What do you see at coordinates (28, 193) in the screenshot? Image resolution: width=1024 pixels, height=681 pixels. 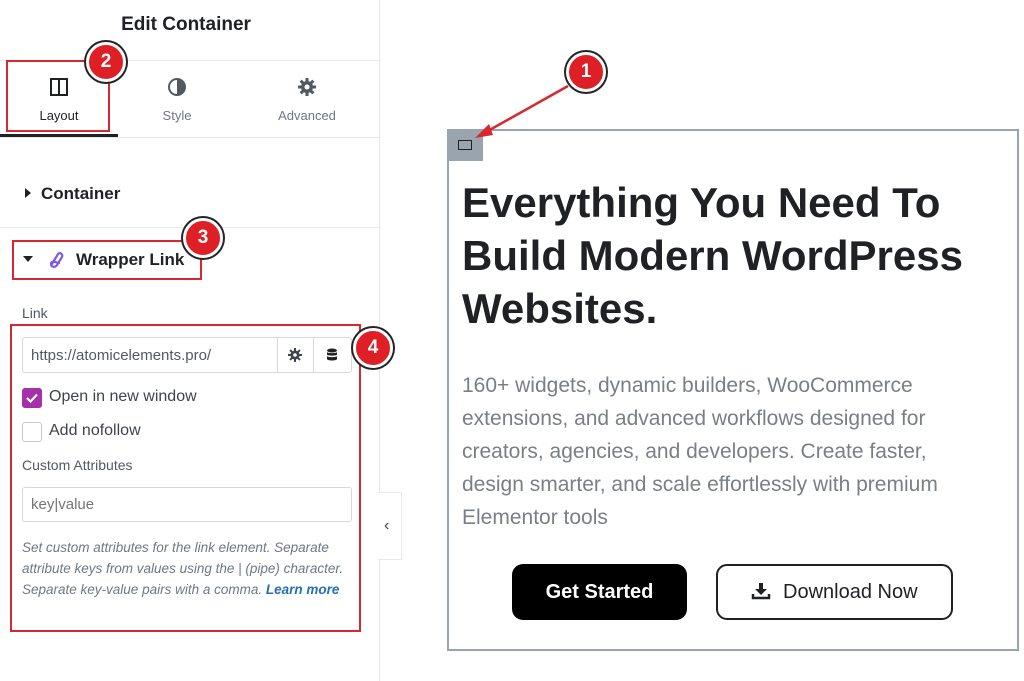 I see `caret-right-icon` at bounding box center [28, 193].